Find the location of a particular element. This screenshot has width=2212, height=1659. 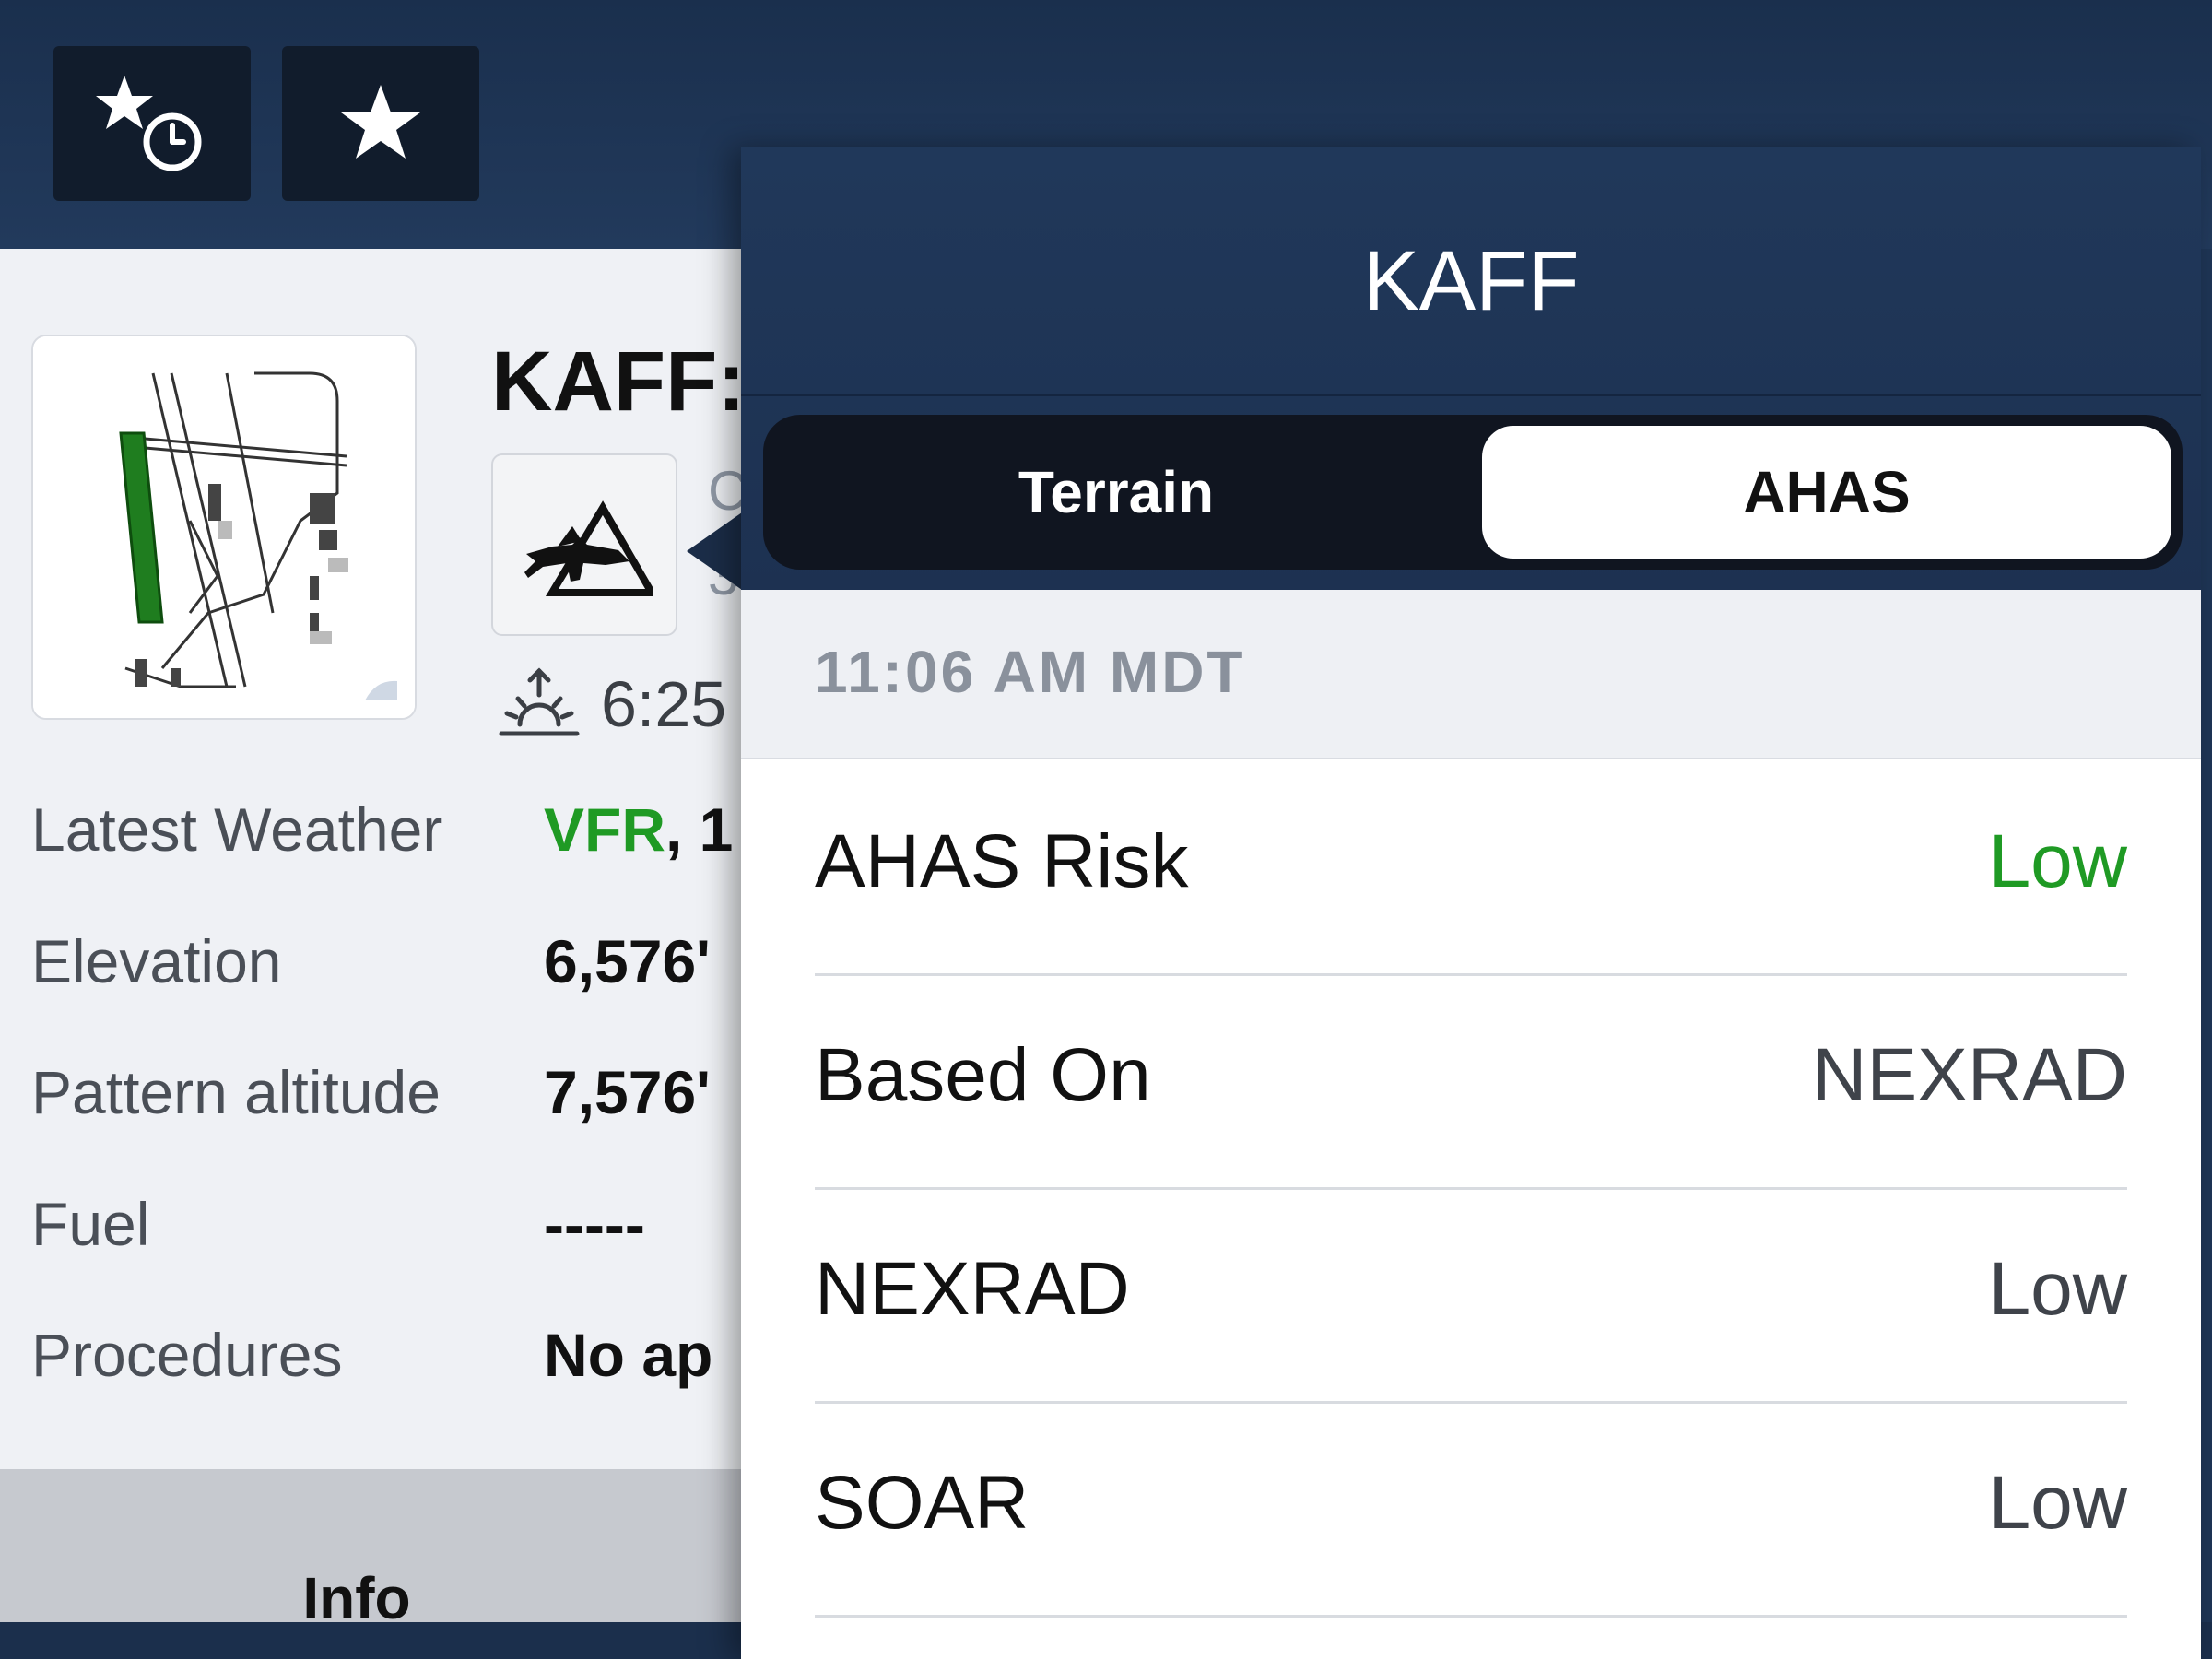

info-row-fuel: Fuel ----- is located at coordinates (390, 1235).